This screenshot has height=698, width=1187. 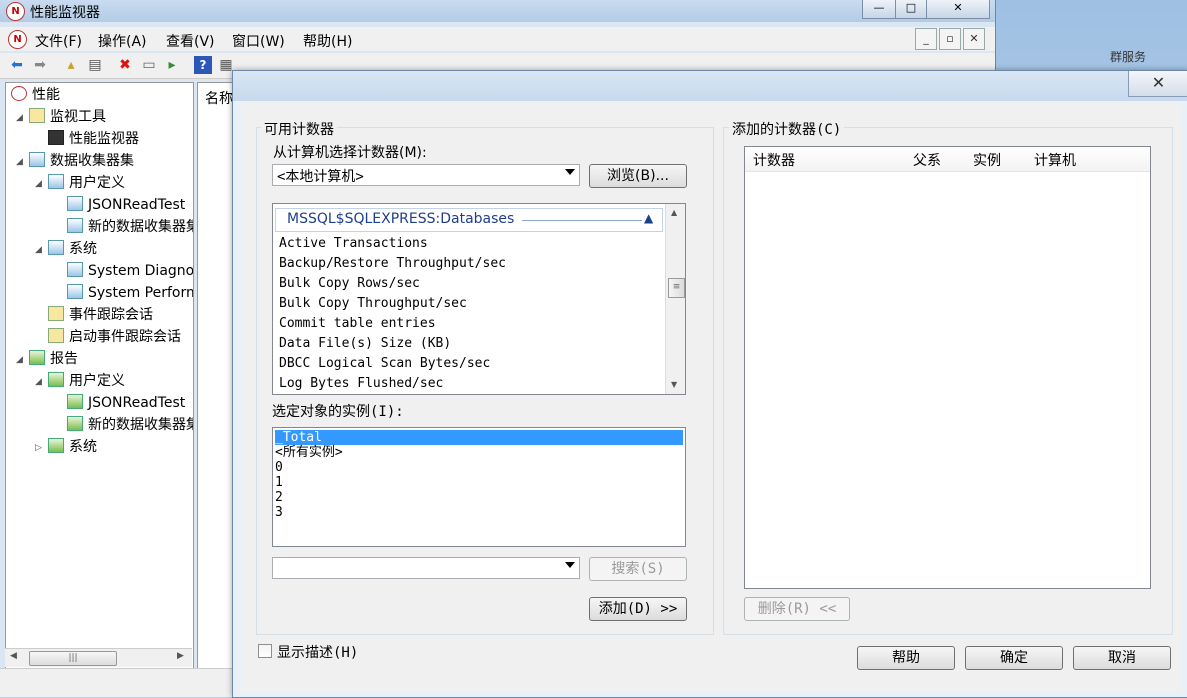 What do you see at coordinates (180, 656) in the screenshot?
I see `scroll-right-icon: ▶` at bounding box center [180, 656].